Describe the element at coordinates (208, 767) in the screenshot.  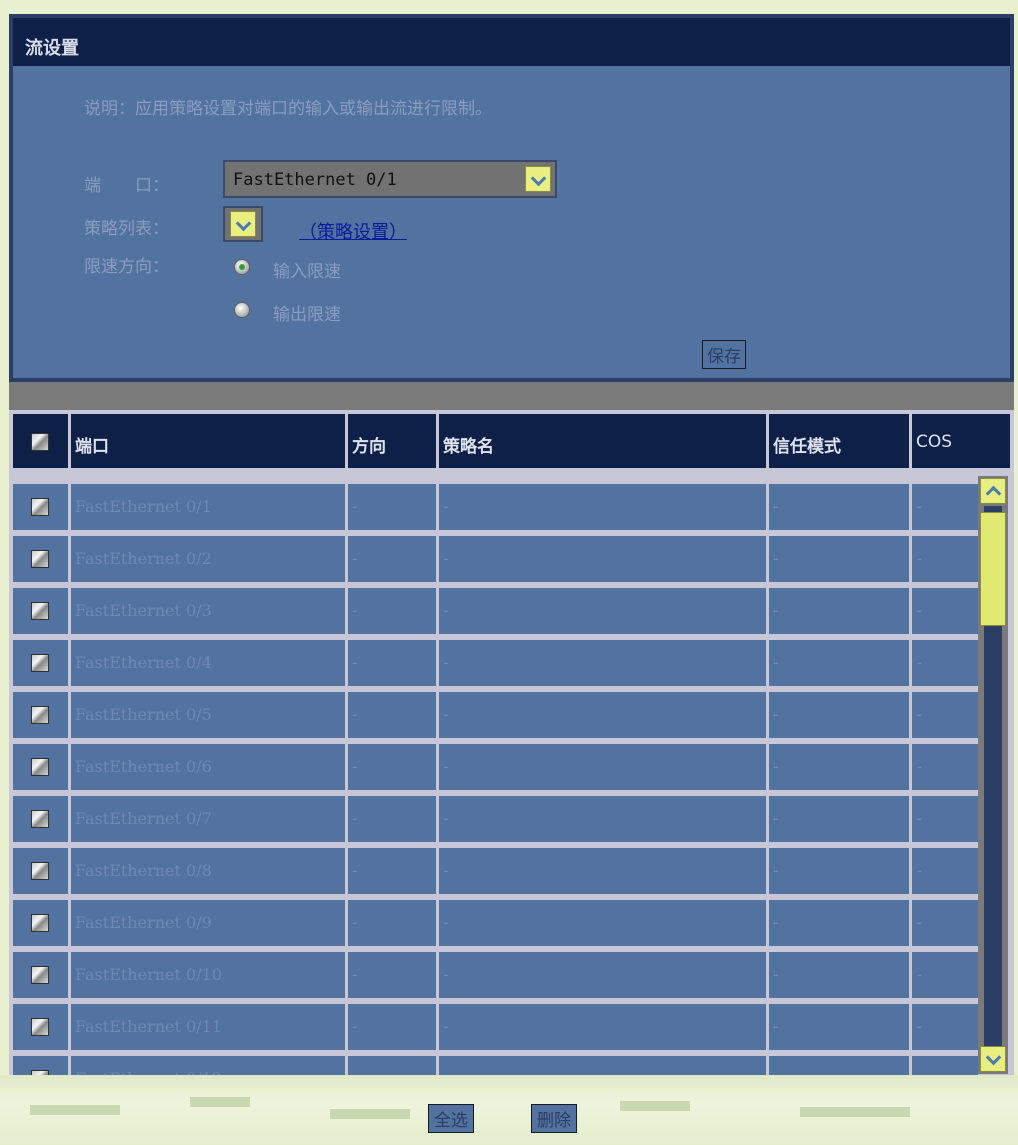
I see `cell-port: FastEthernet 0/6` at that location.